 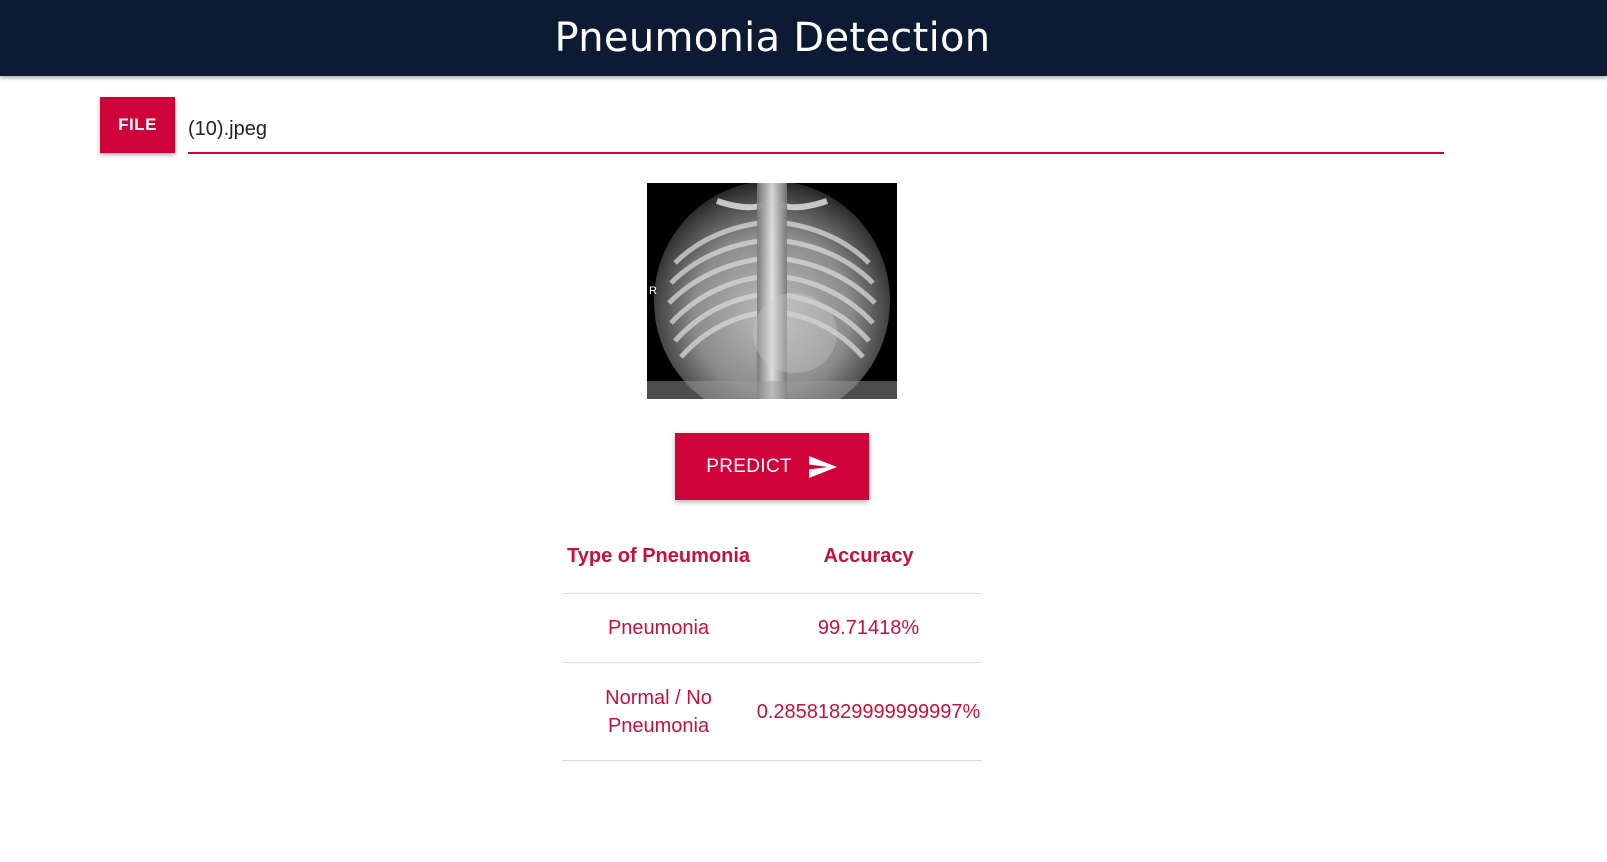 I want to click on results-header-row: Type of Pneumonia Accuracy, so click(x=772, y=557).